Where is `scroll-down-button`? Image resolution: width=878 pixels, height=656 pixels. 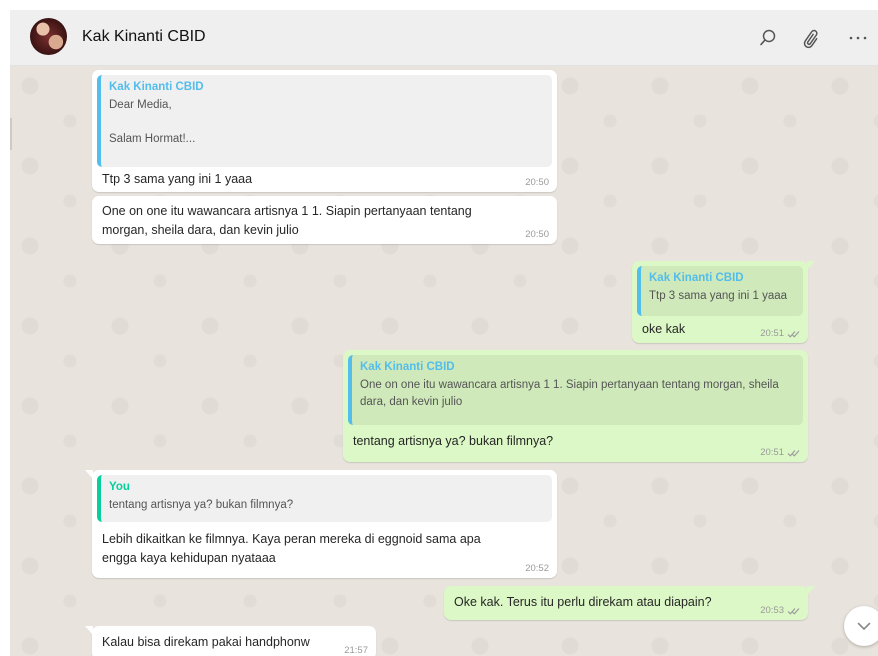
scroll-down-button is located at coordinates (861, 626).